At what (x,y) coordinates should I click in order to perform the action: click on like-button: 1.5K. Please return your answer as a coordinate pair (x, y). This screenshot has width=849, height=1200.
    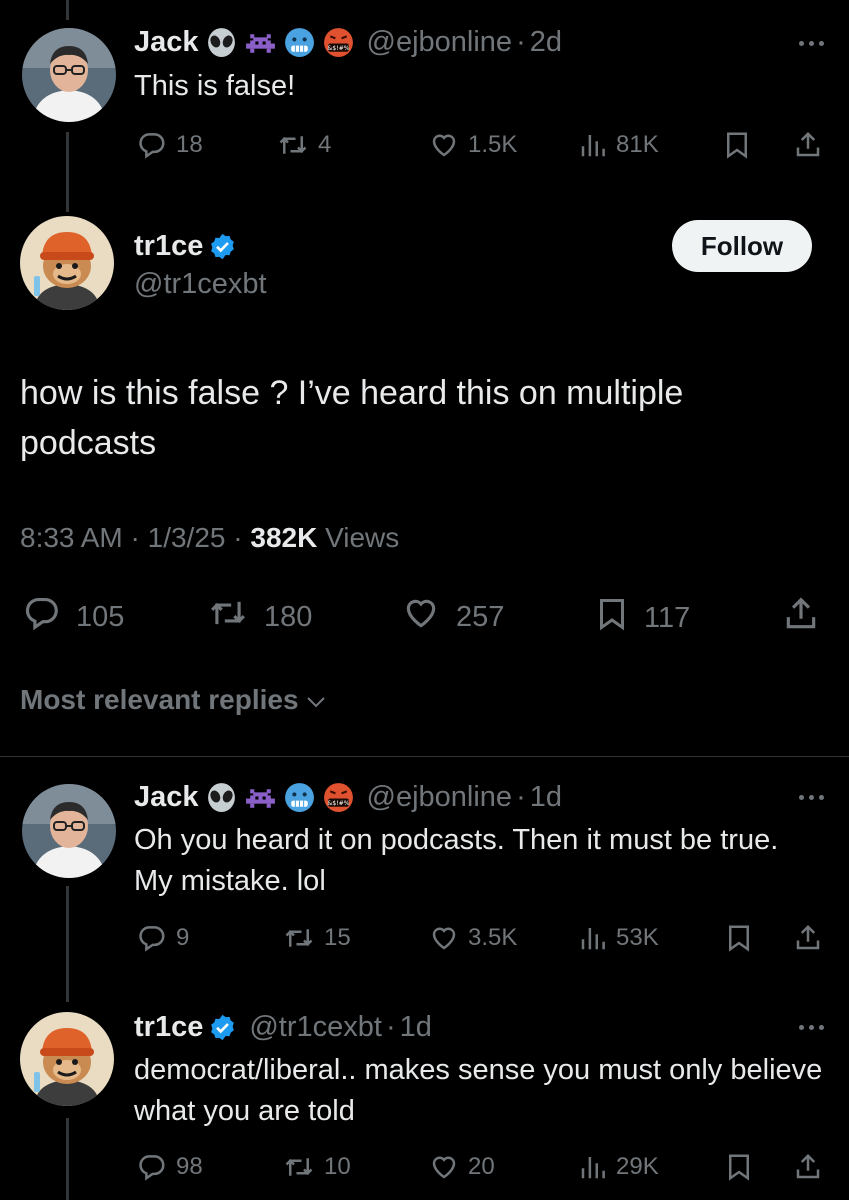
    Looking at the image, I should click on (472, 145).